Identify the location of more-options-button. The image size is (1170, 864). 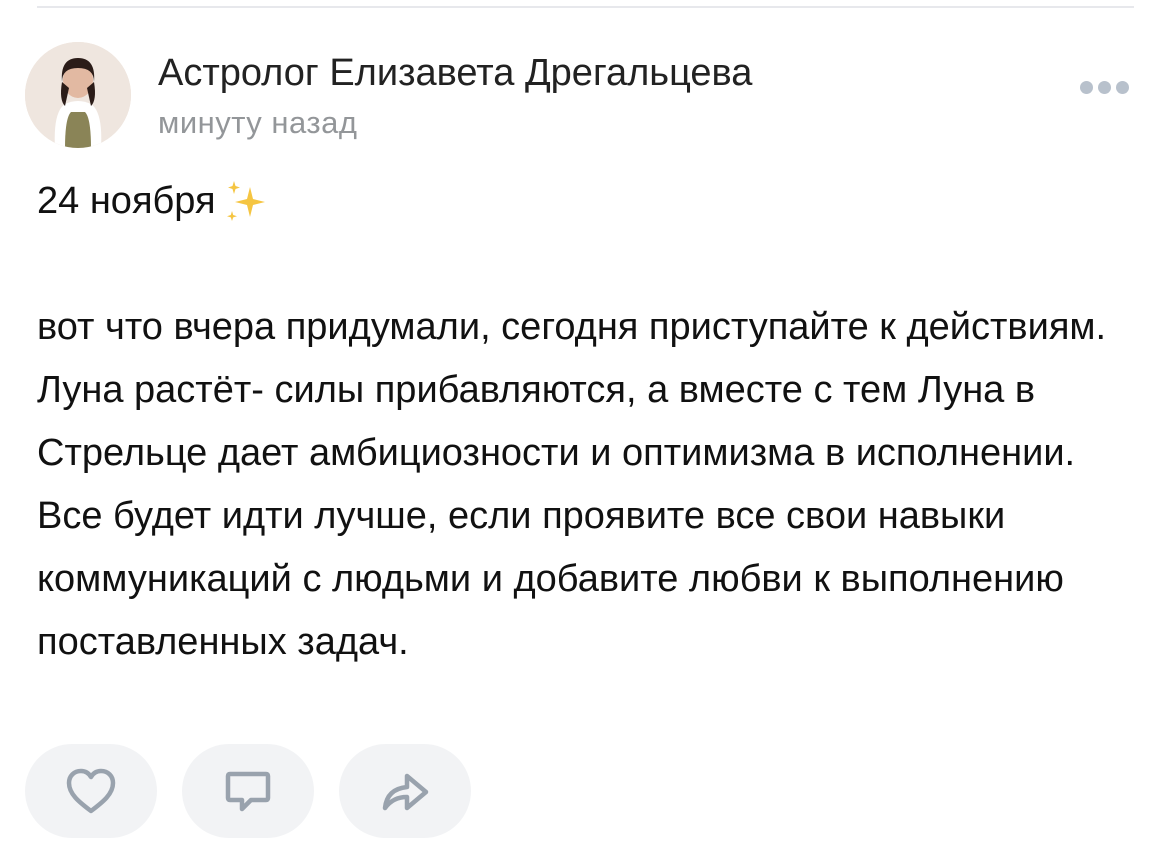
(1104, 87).